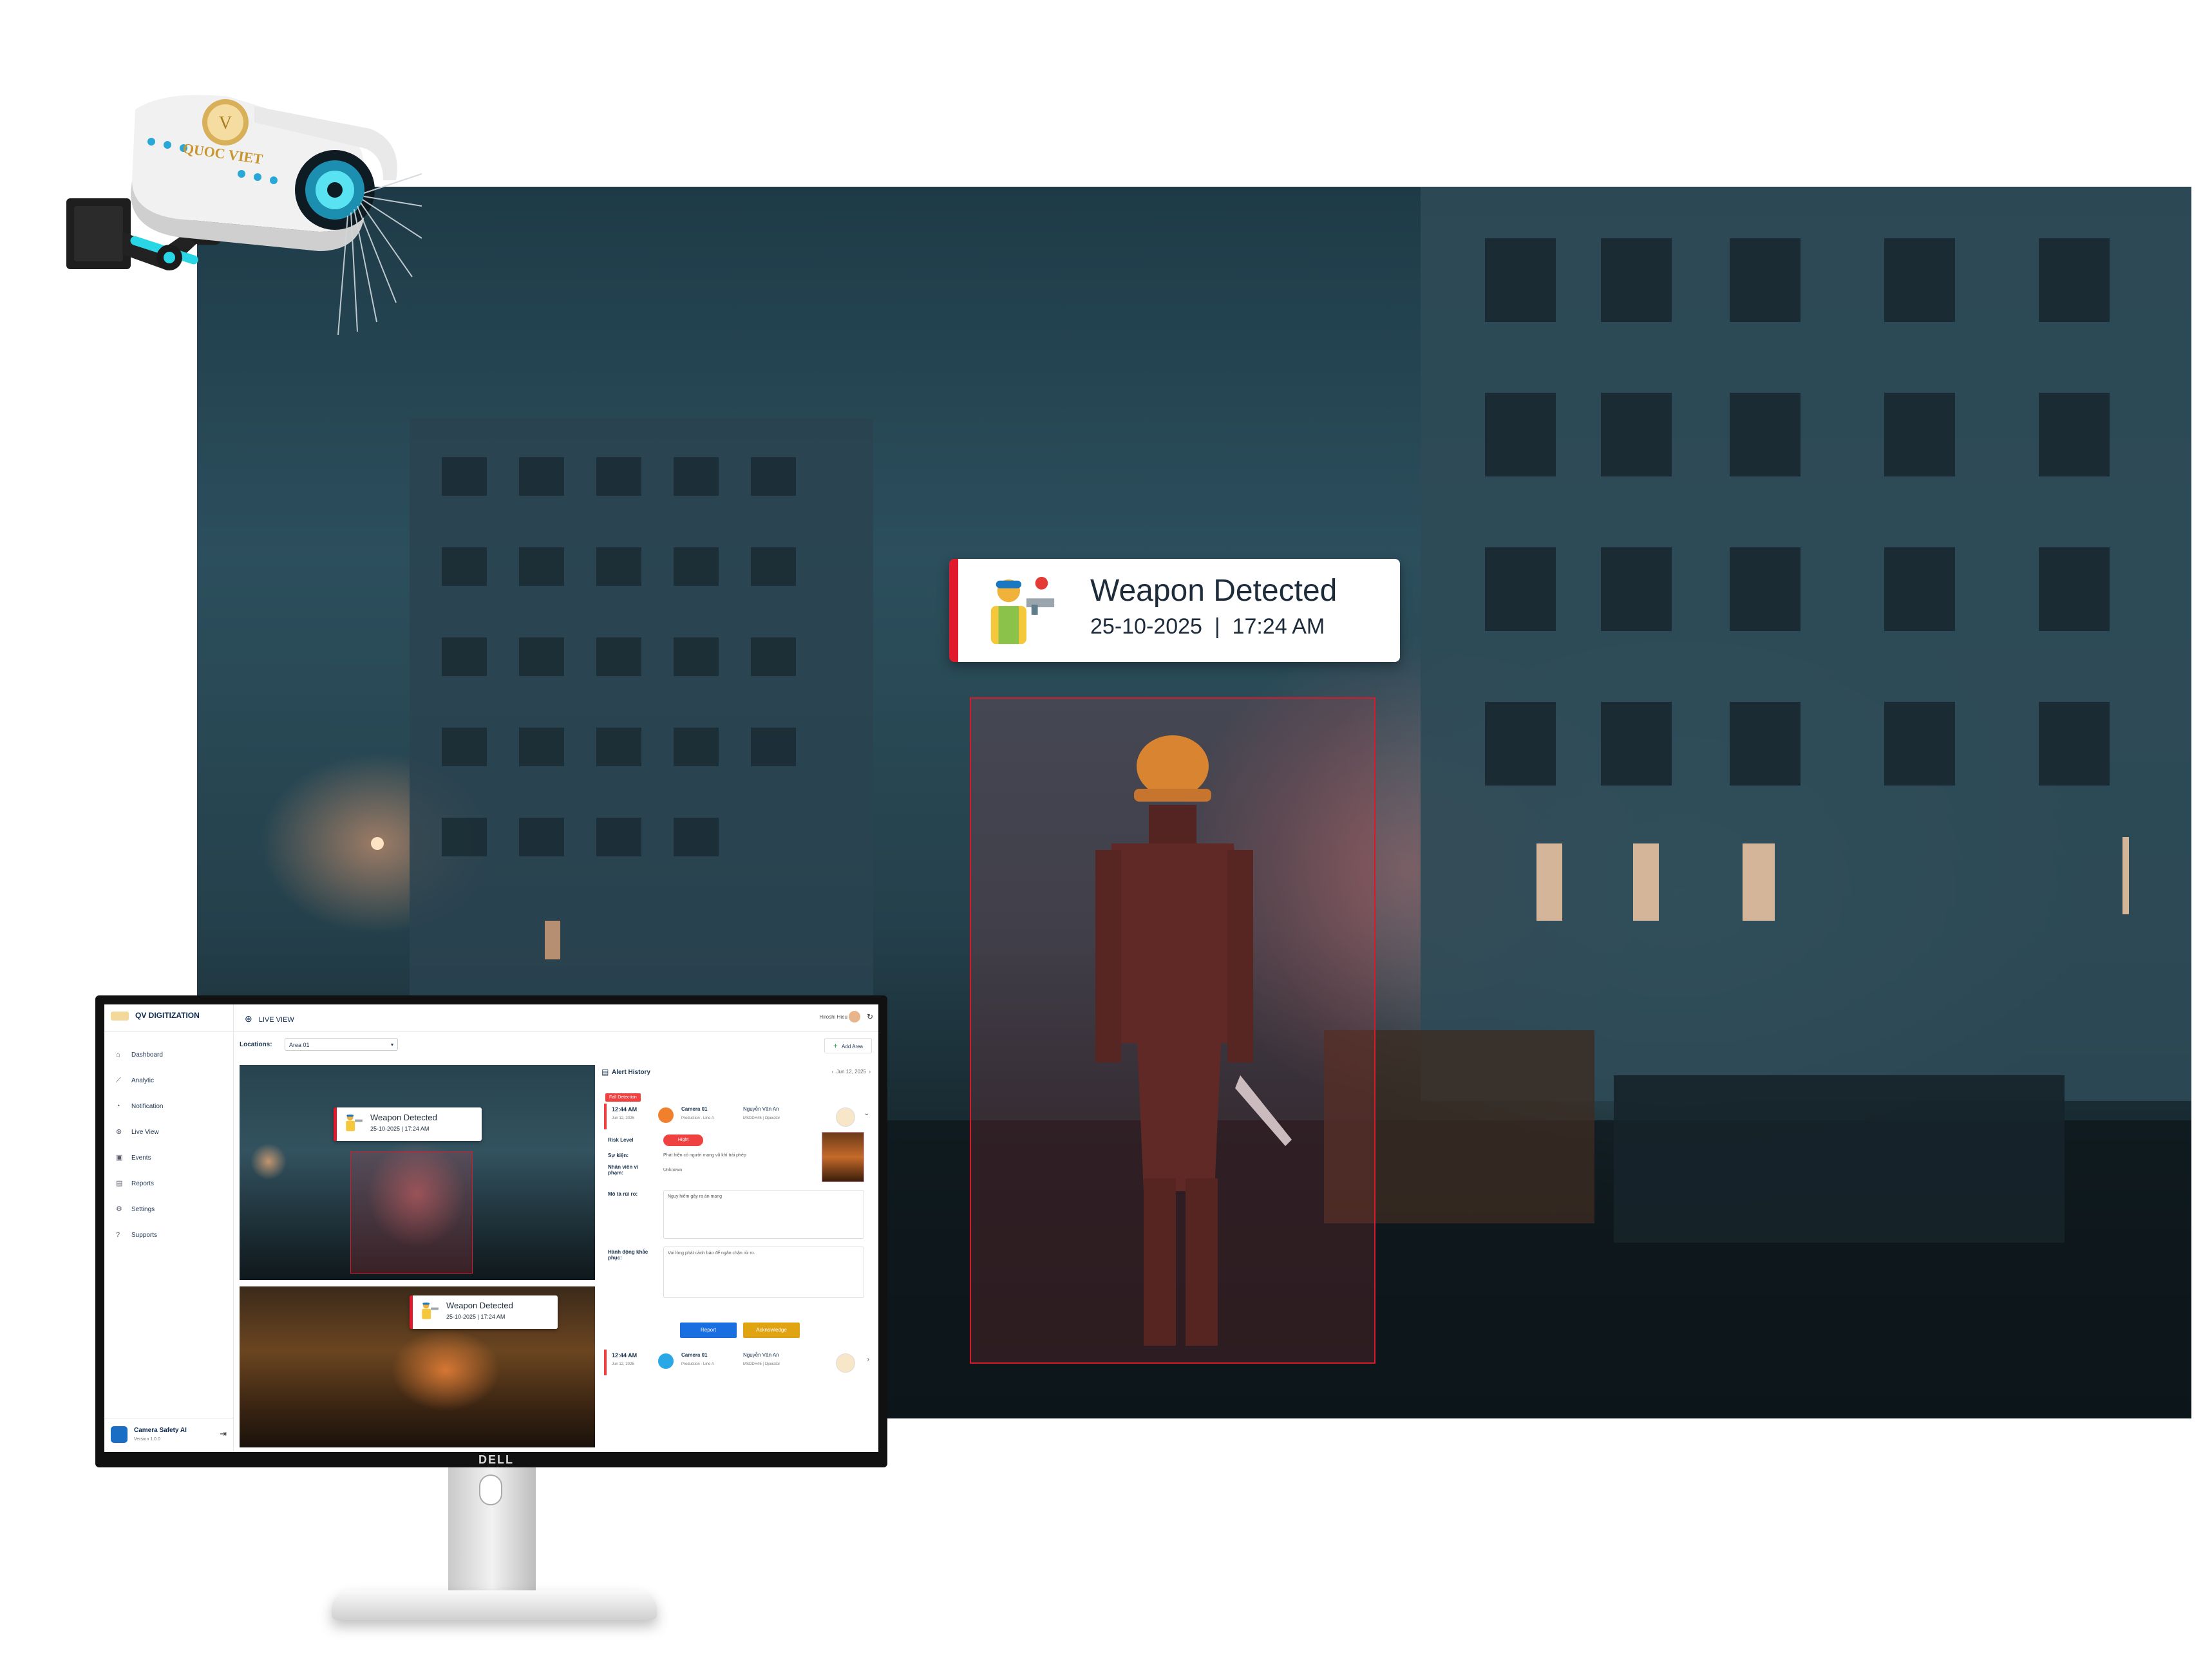 This screenshot has height=1676, width=2212. What do you see at coordinates (244, 215) in the screenshot?
I see `security-camera-illustration: V QUOC VIET` at bounding box center [244, 215].